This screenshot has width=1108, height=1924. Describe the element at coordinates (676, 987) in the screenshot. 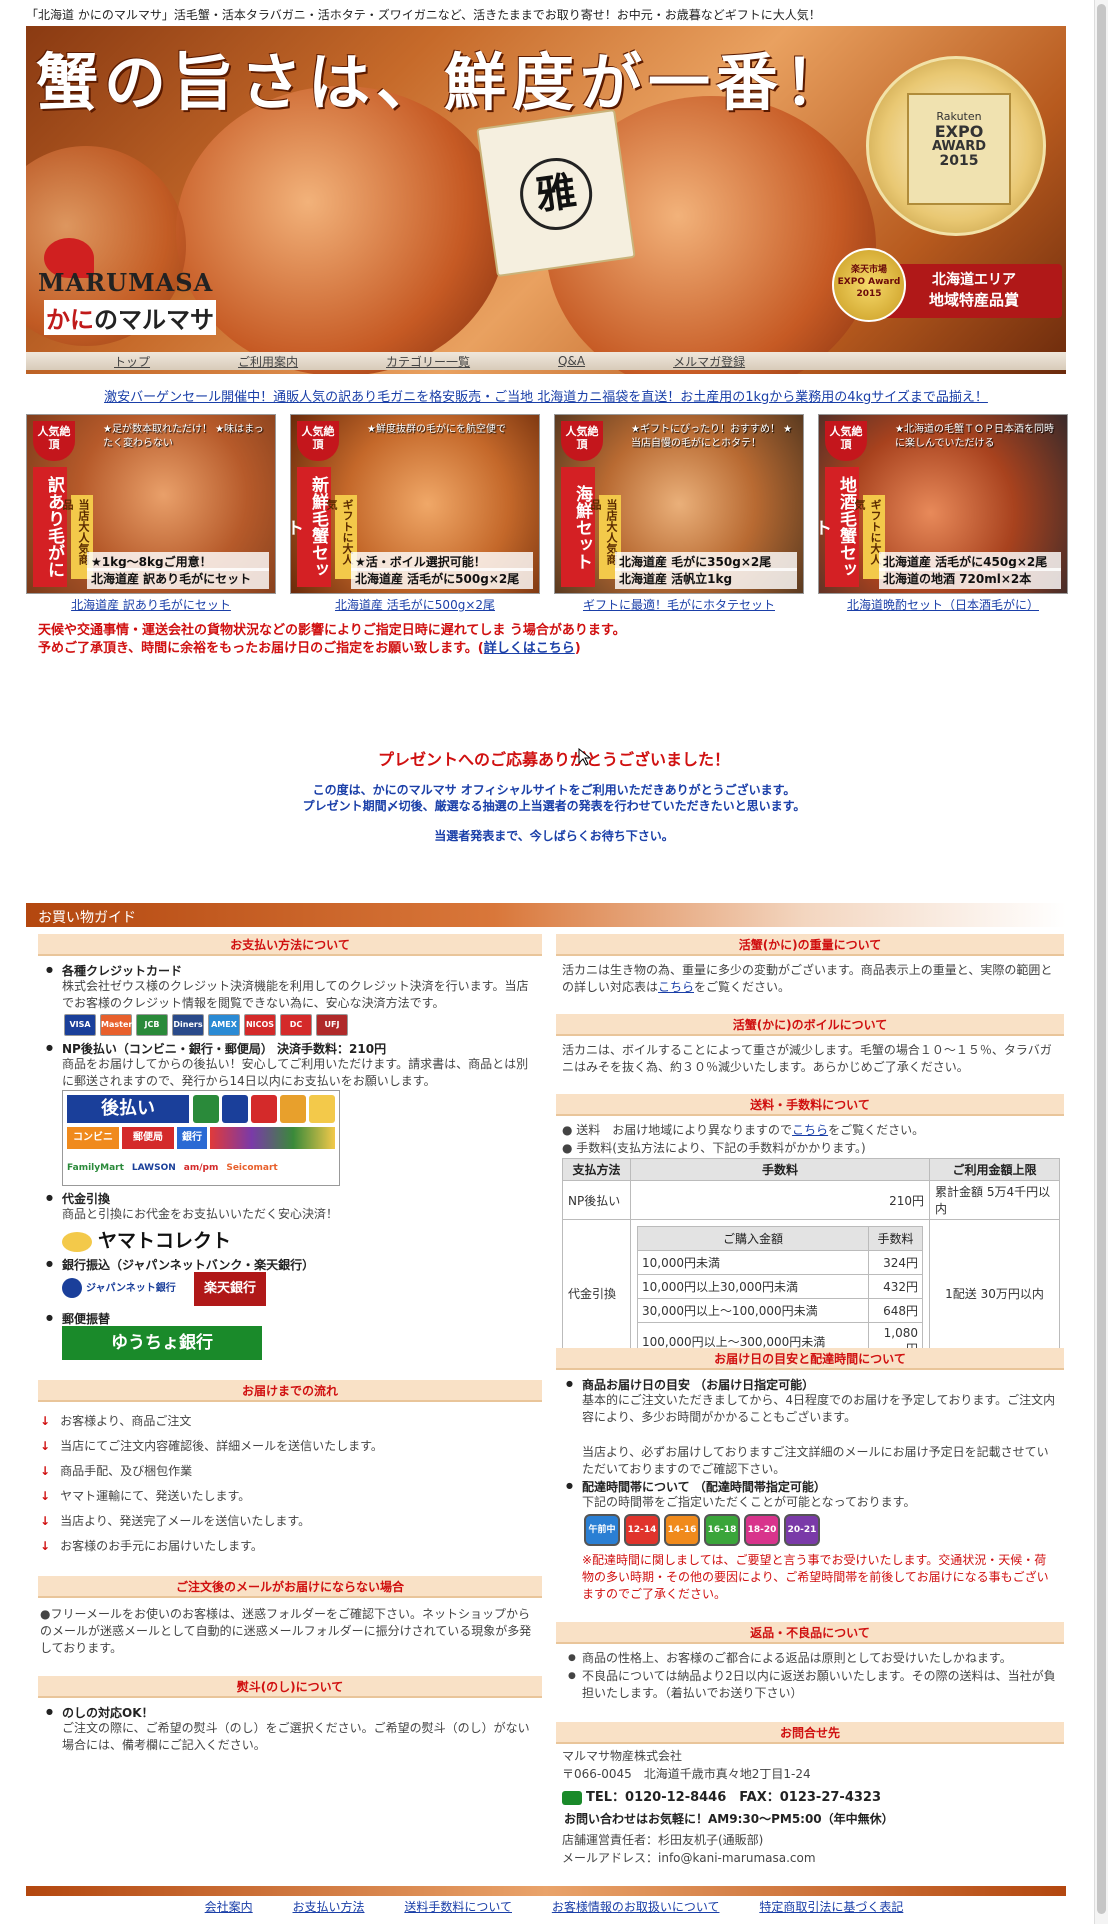

I see `weight-table-link: こちら` at that location.